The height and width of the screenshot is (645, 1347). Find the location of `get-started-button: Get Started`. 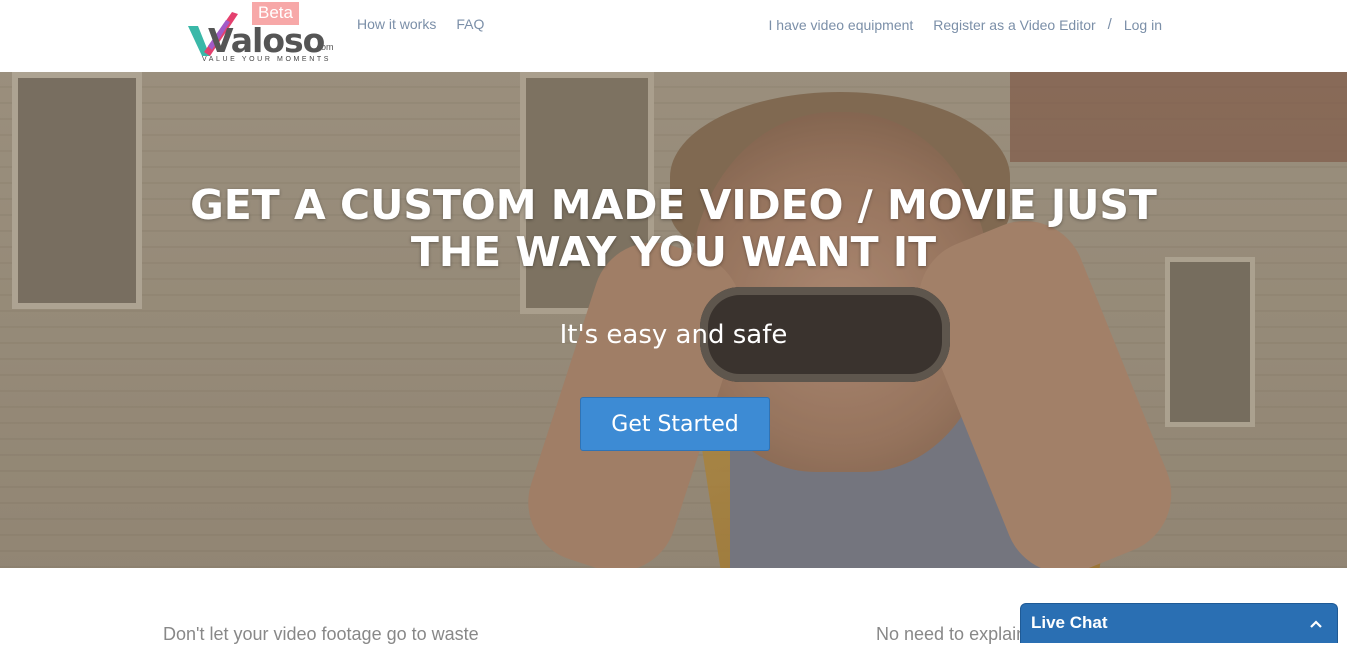

get-started-button: Get Started is located at coordinates (675, 424).